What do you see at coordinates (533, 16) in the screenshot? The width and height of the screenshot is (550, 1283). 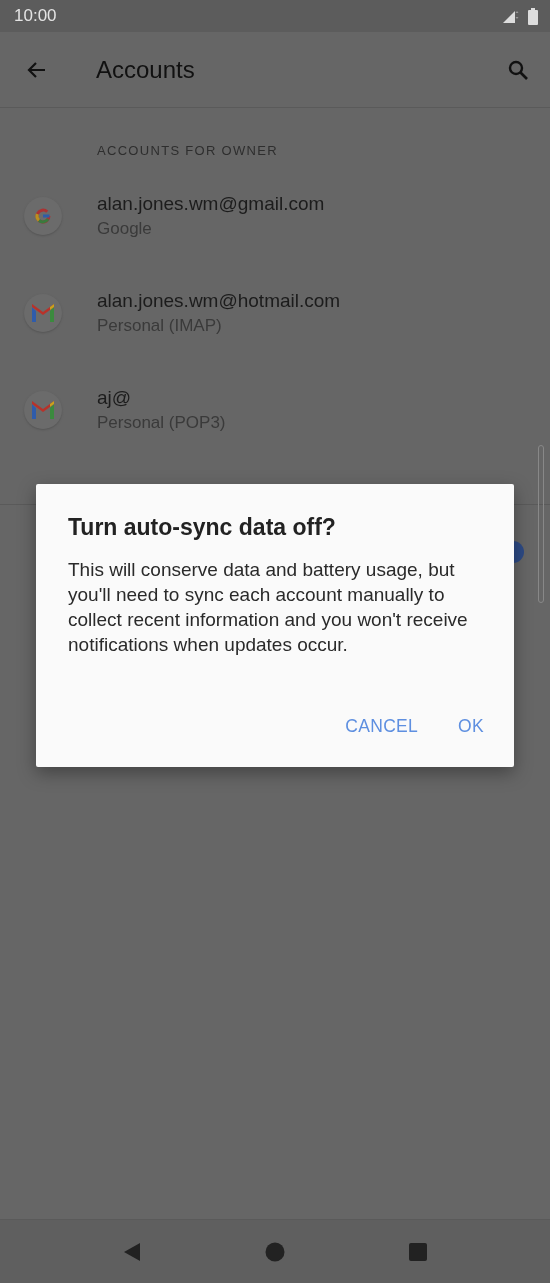 I see `battery-icon` at bounding box center [533, 16].